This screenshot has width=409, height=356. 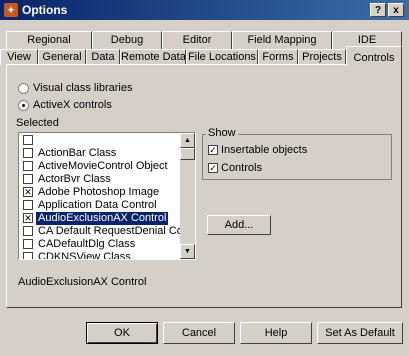 I want to click on tab-projects: Projects, so click(x=322, y=57).